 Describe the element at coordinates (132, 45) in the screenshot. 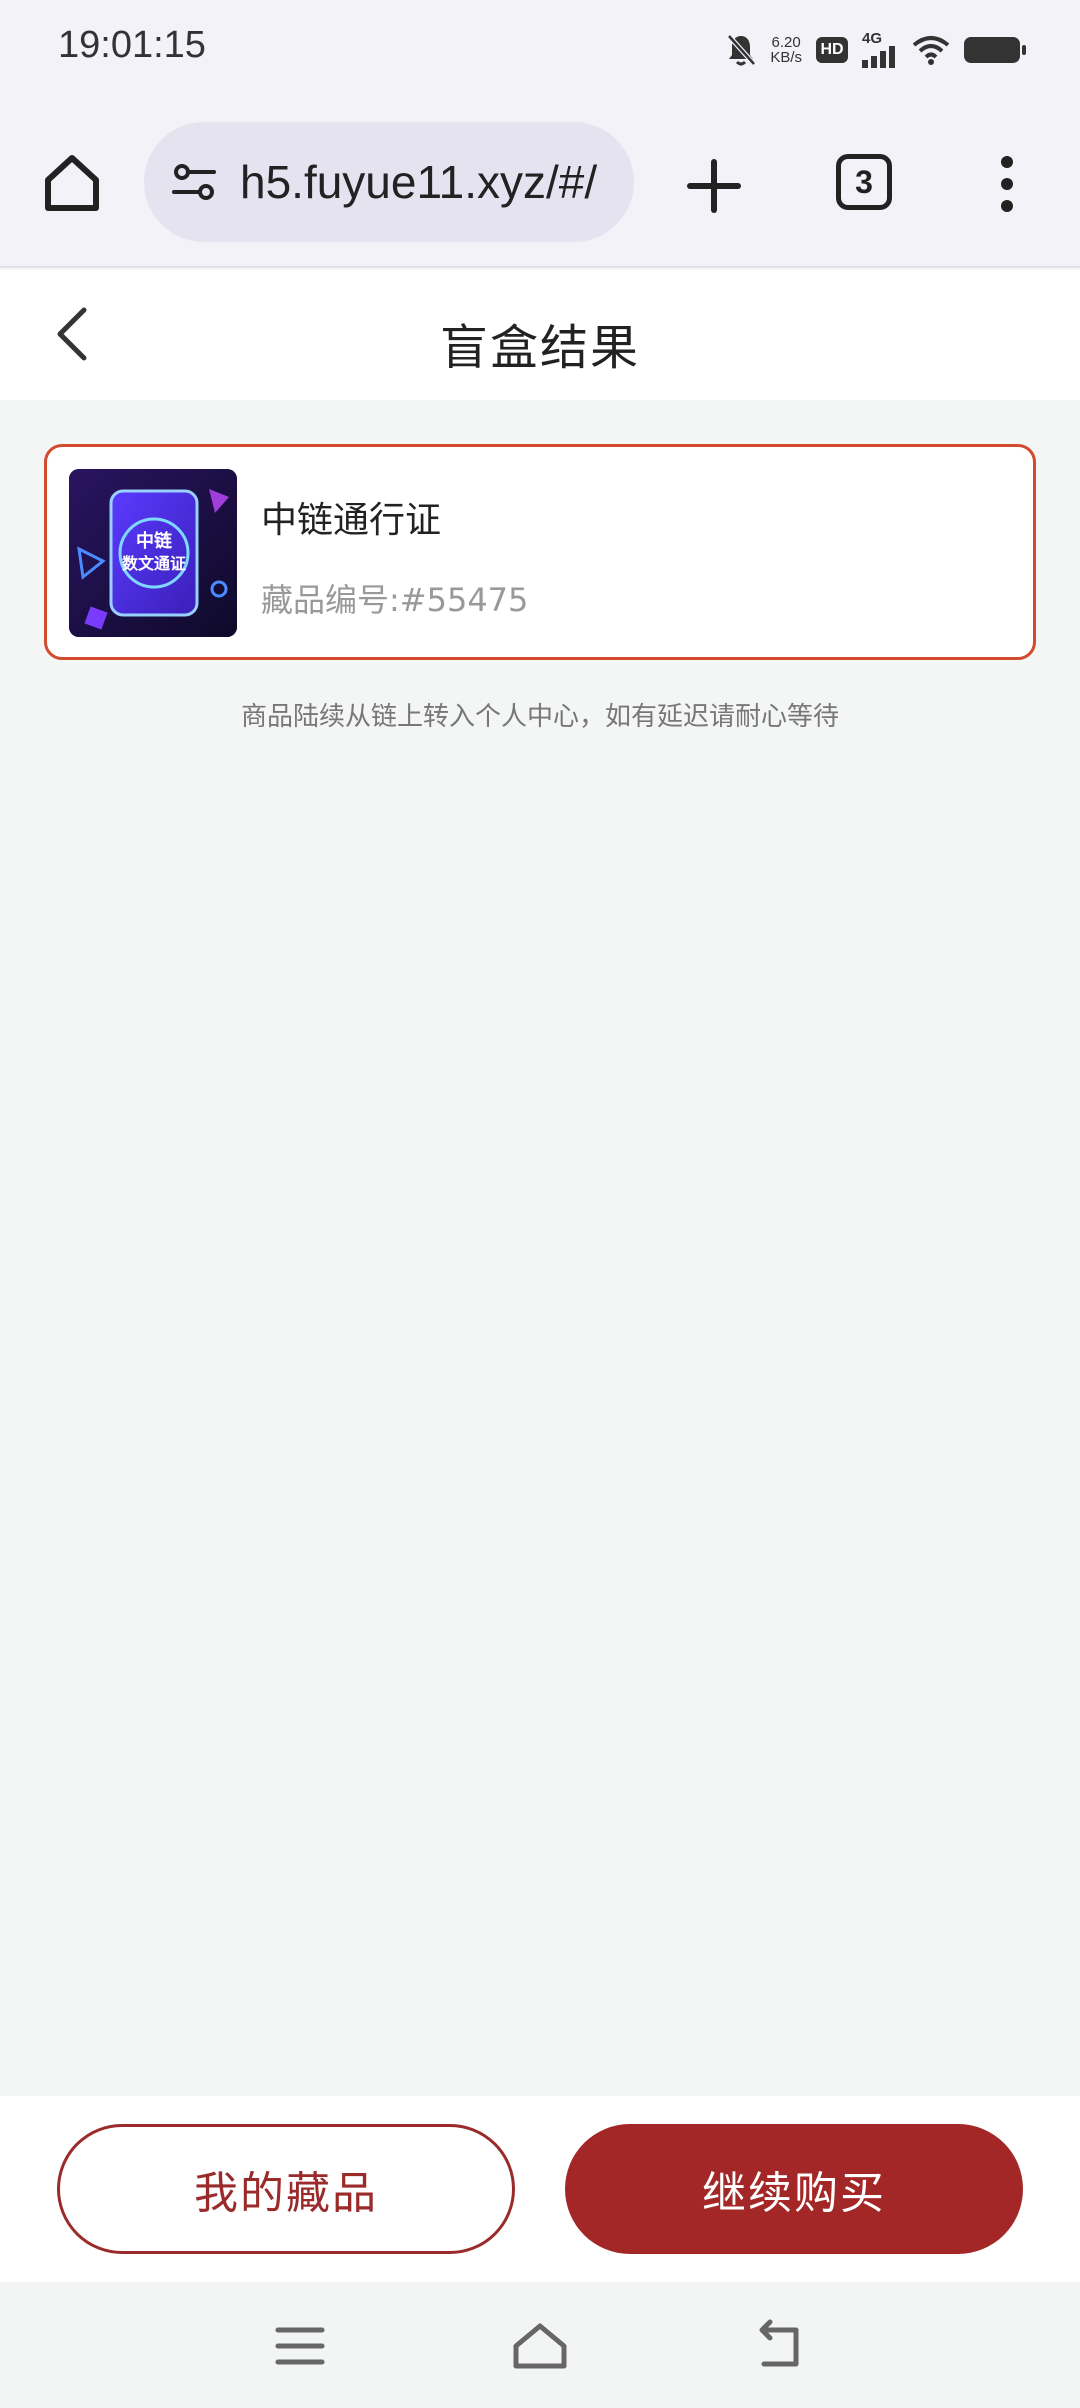

I see `status-time: 19:01:15` at that location.